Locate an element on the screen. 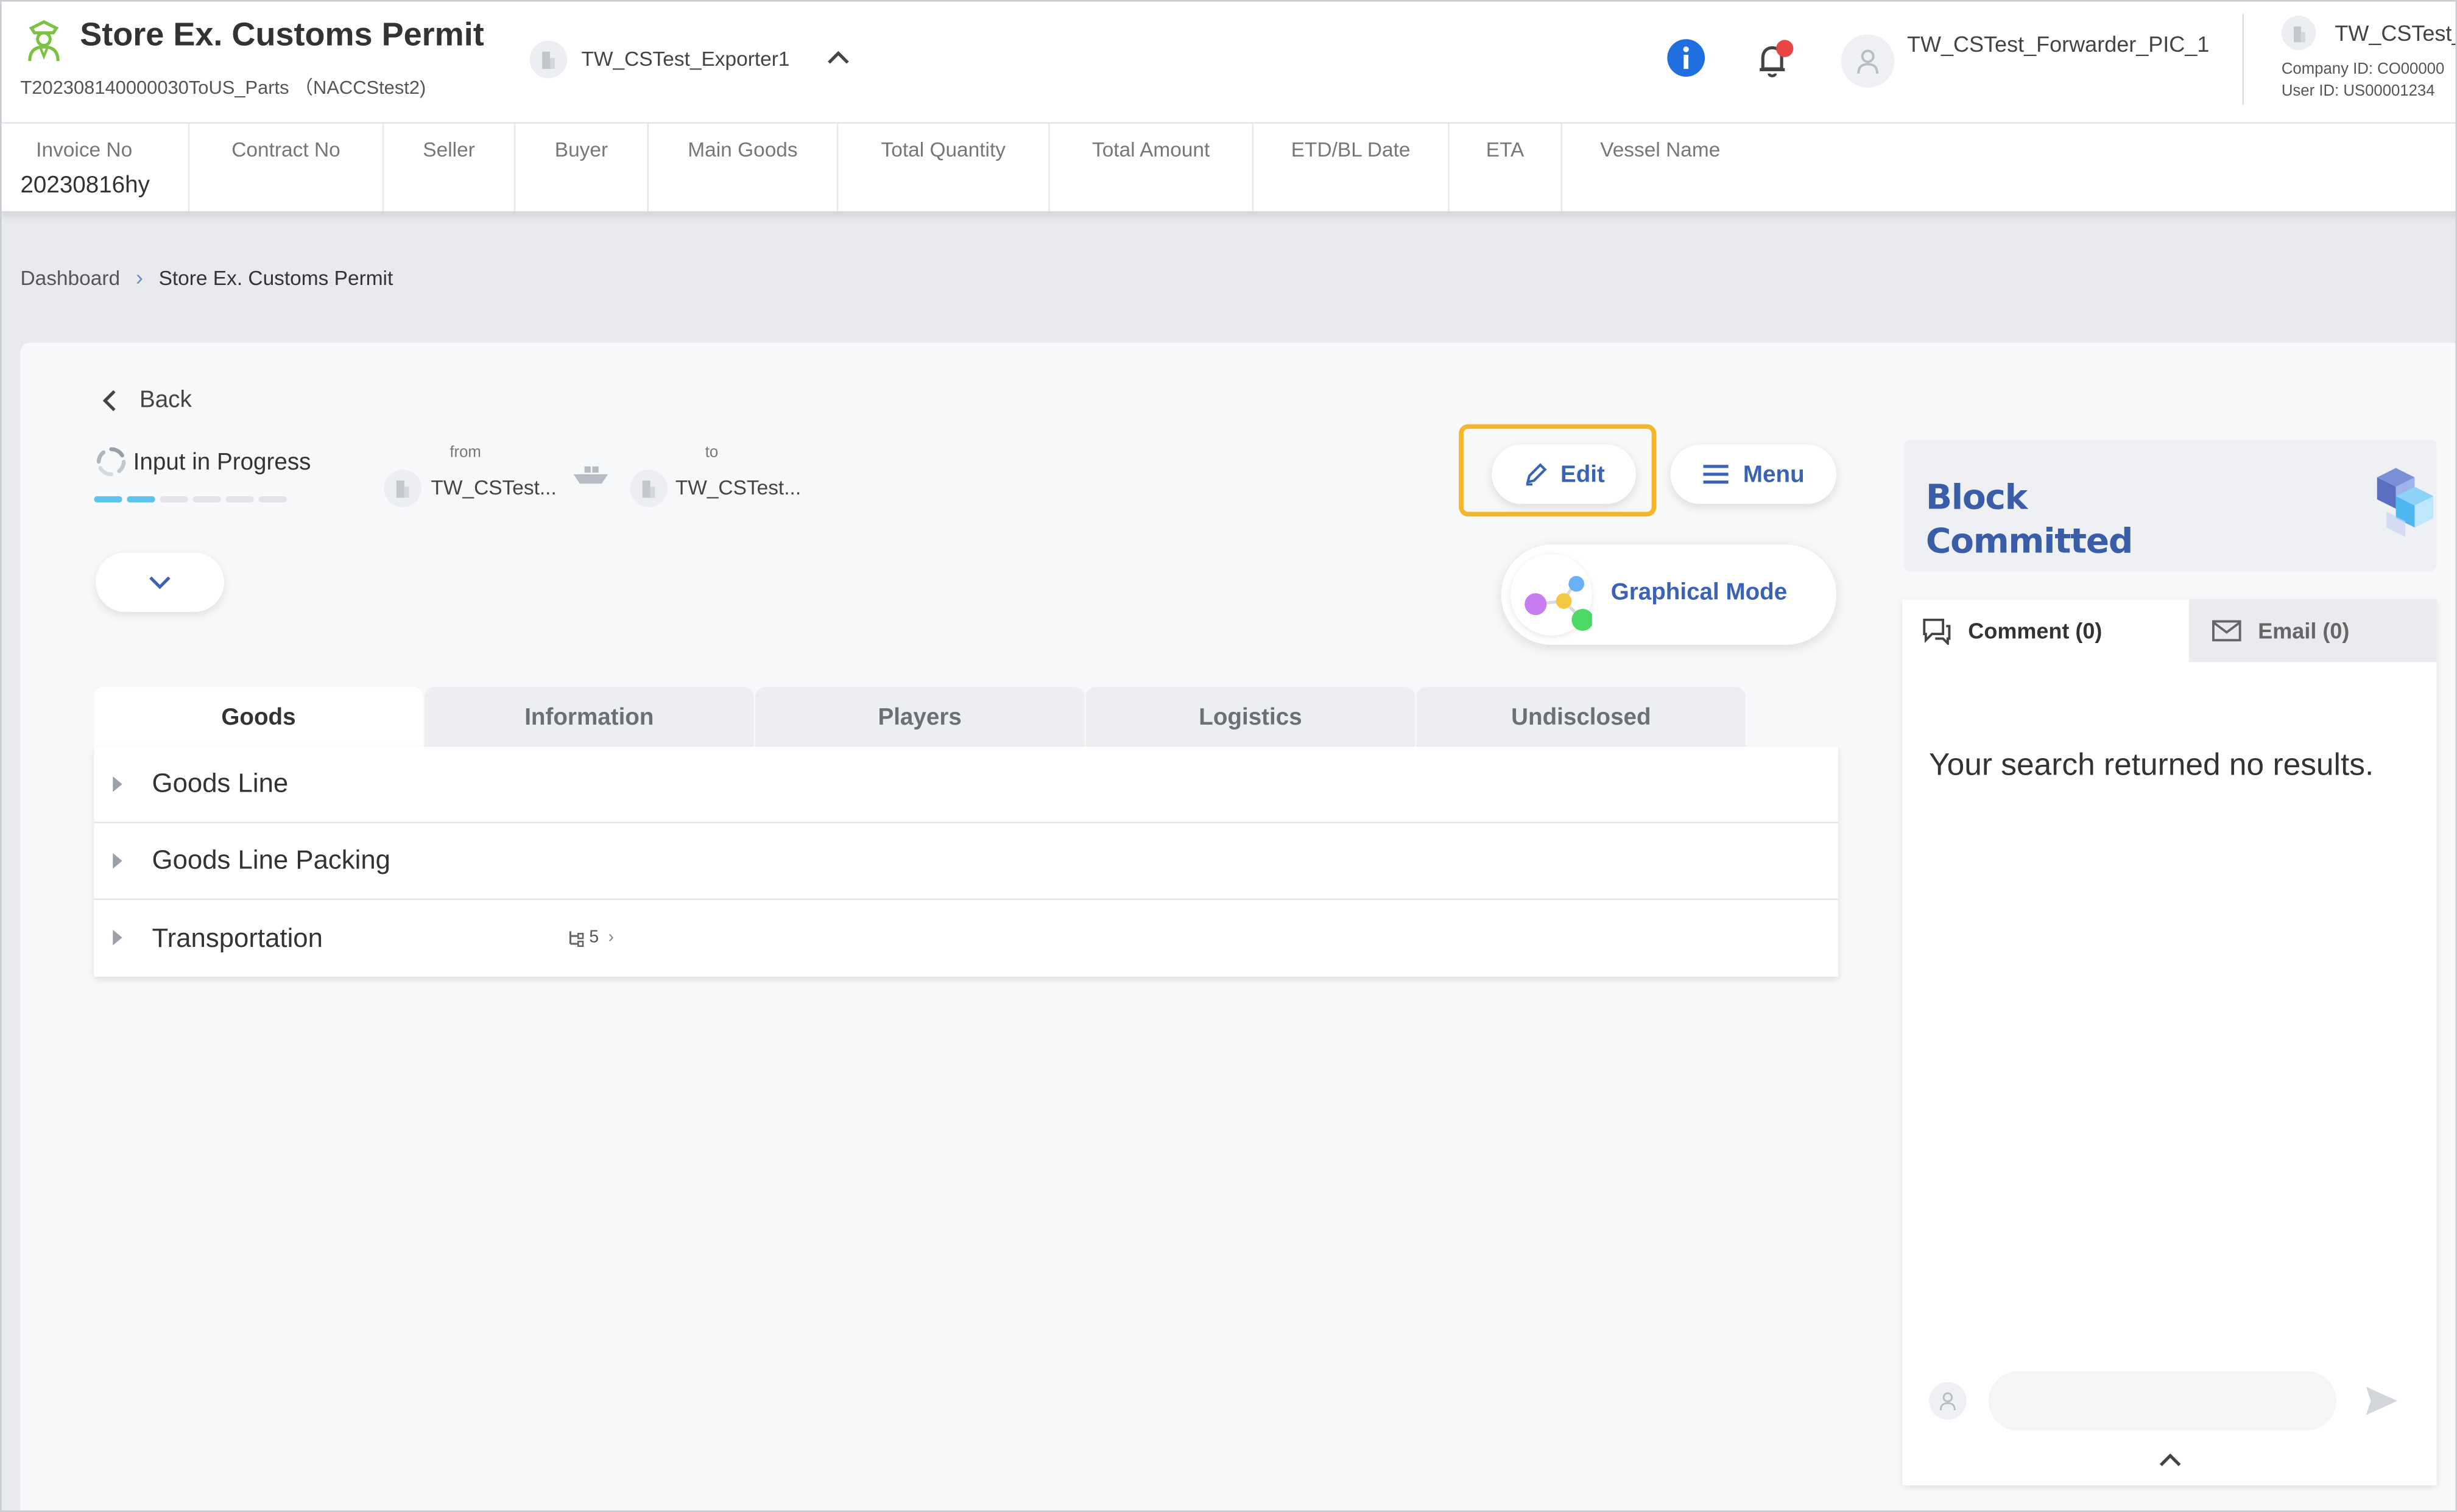  badge-count: 5 is located at coordinates (594, 938).